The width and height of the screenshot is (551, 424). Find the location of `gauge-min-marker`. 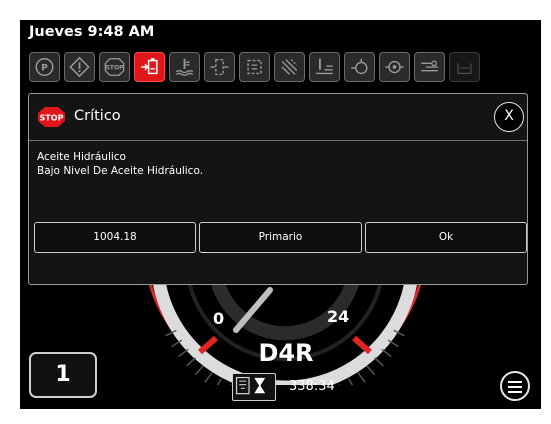

gauge-min-marker is located at coordinates (208, 345).